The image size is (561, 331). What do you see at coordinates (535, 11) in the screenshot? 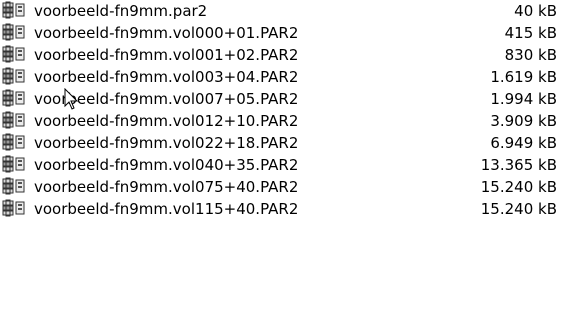
I see `file-size: 40 kB` at bounding box center [535, 11].